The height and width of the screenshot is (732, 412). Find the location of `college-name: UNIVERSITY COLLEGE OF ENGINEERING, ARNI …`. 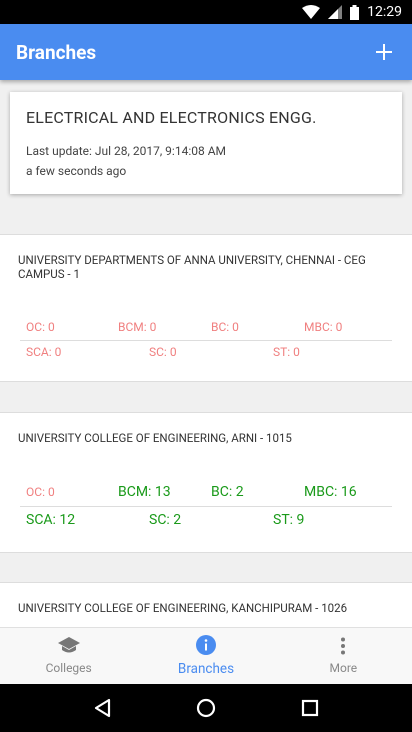

college-name: UNIVERSITY COLLEGE OF ENGINEERING, ARNI … is located at coordinates (155, 438).